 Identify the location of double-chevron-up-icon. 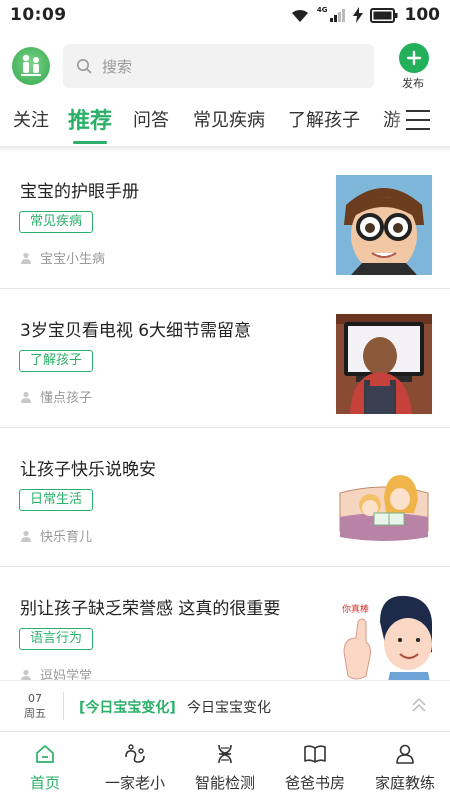
(419, 705).